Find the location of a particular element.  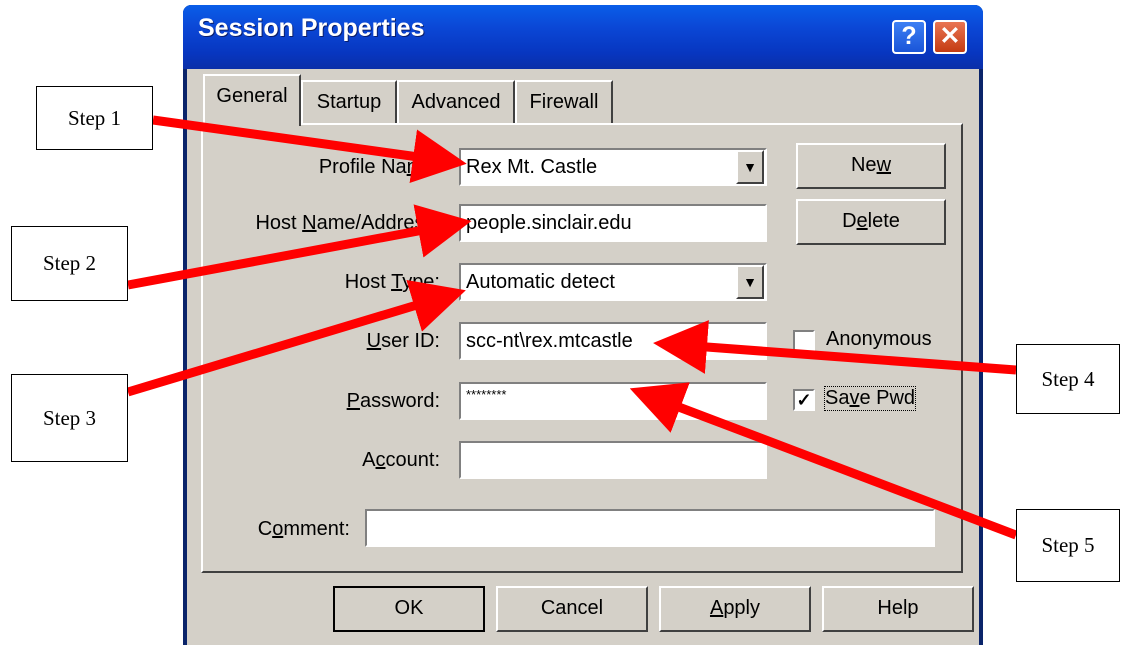

step-4-box: Step 4 is located at coordinates (1068, 379).